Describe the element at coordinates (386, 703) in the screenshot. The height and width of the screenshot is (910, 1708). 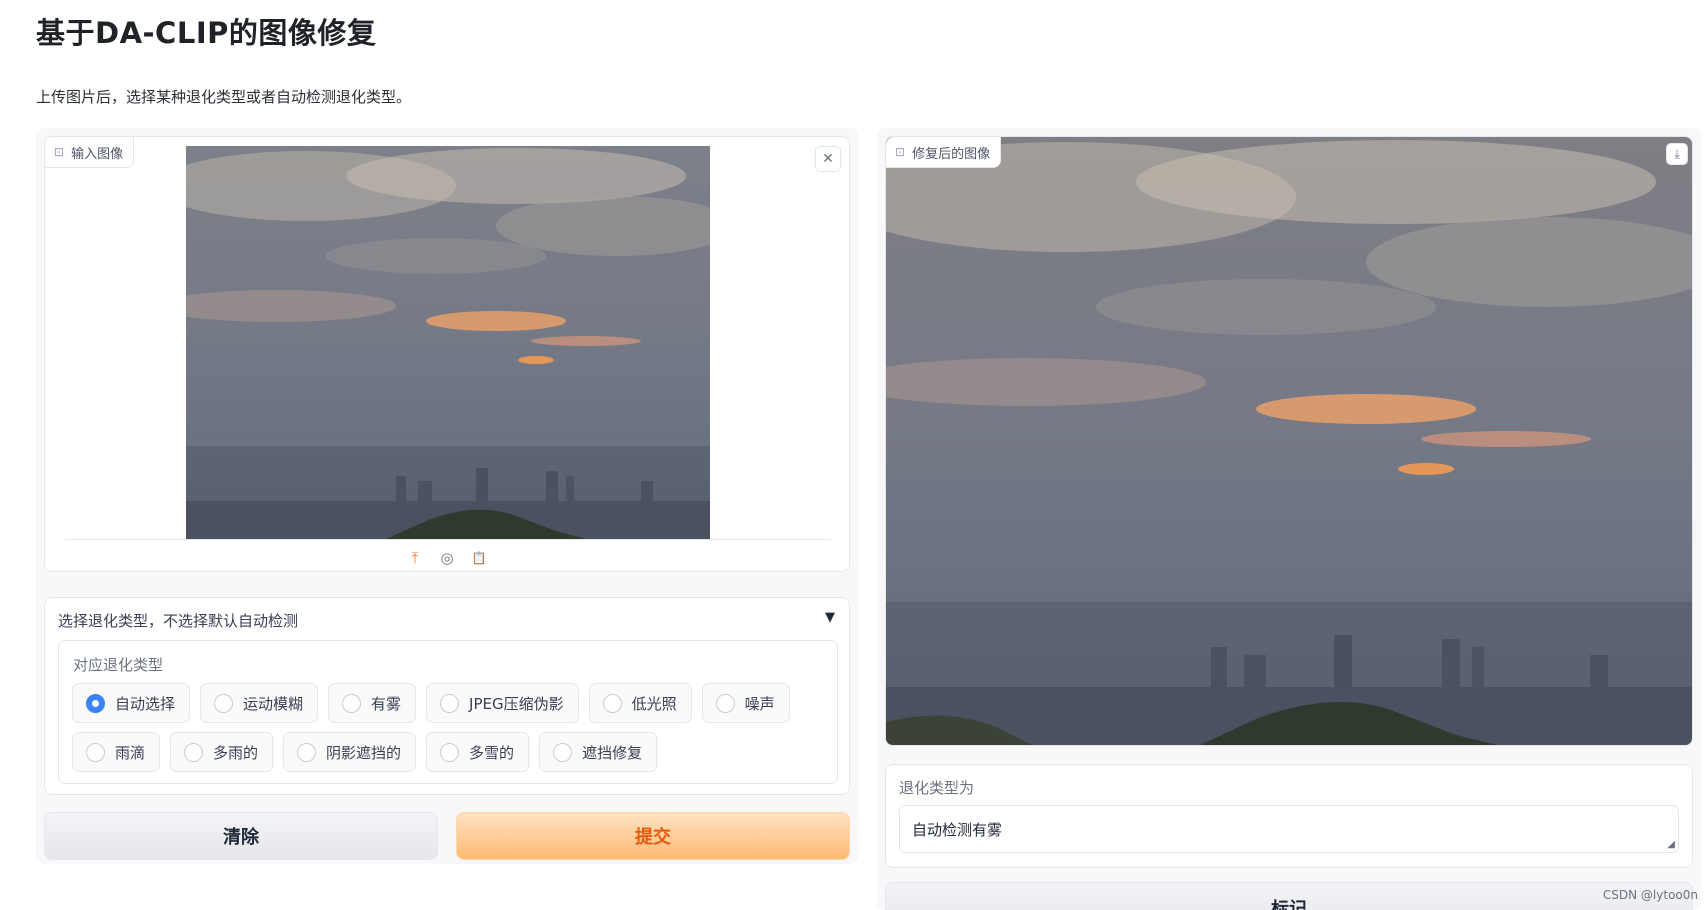
I see `radio-option-label: 有雾` at that location.